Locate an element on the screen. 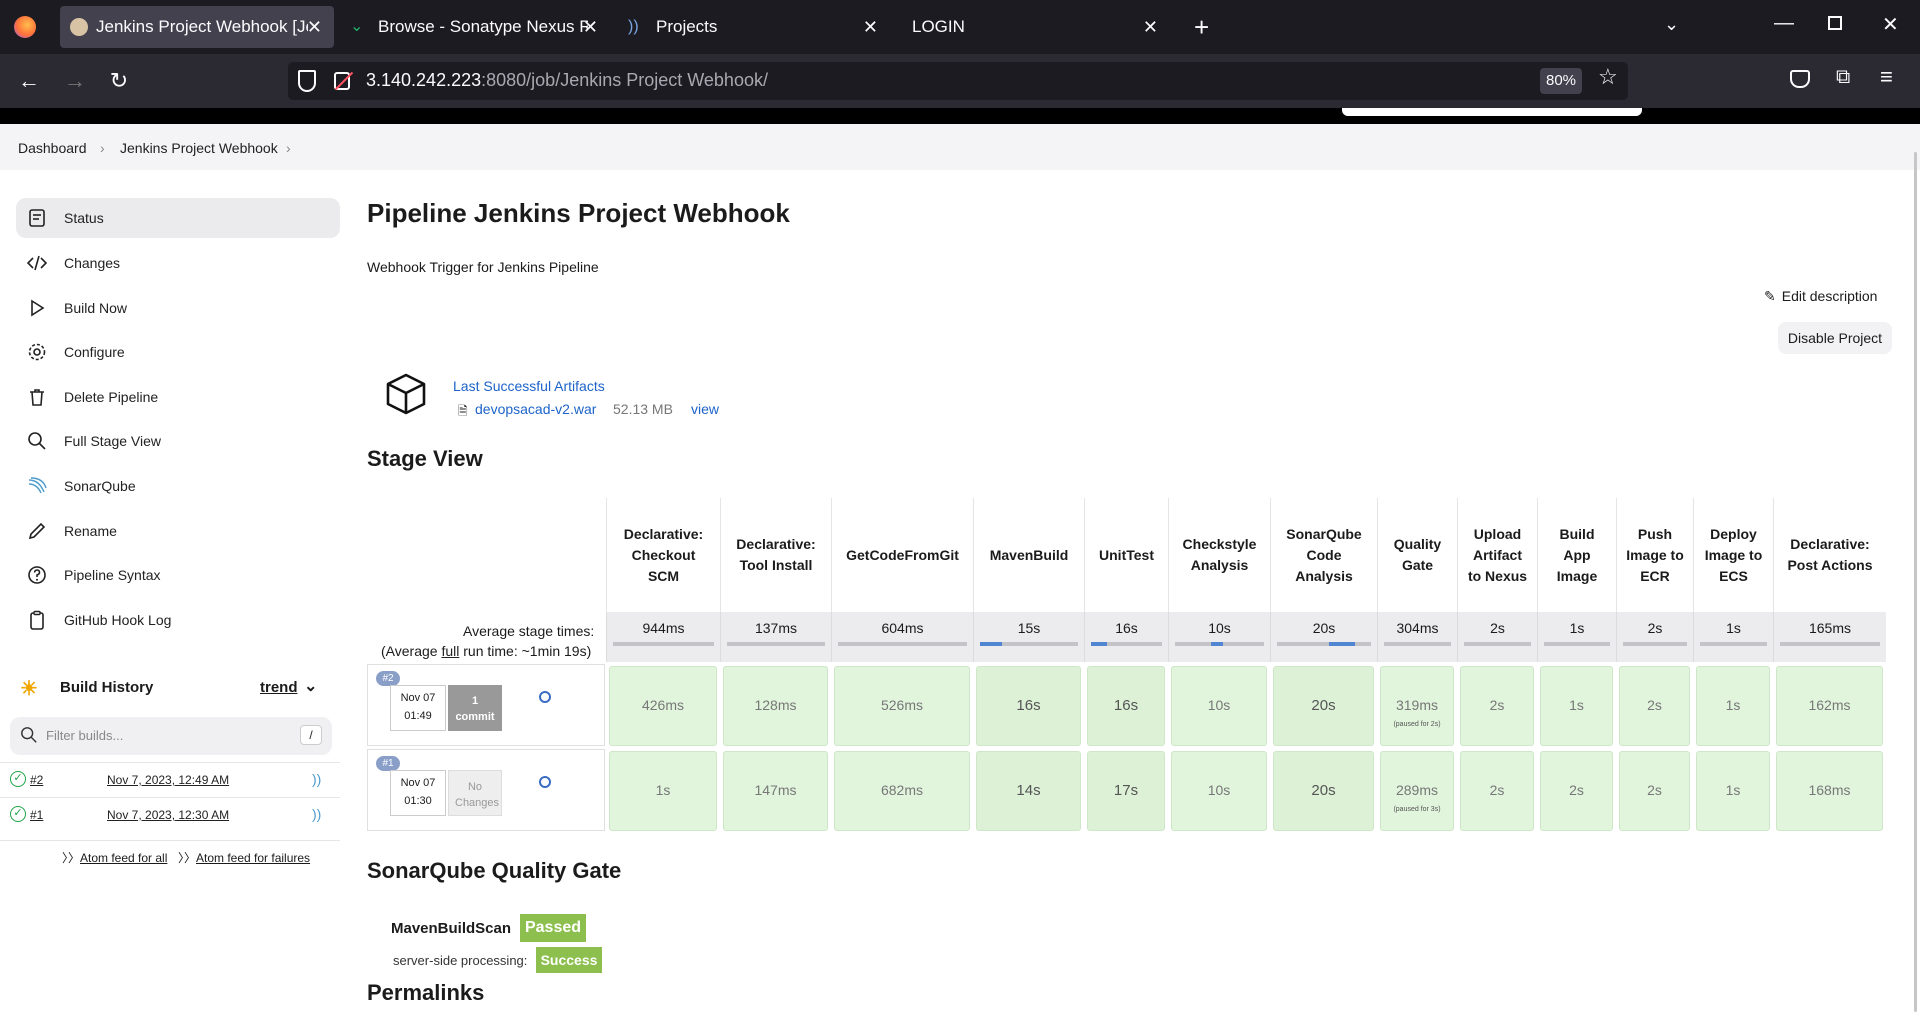 The height and width of the screenshot is (1020, 1920). stage-cell: 526ms is located at coordinates (902, 706).